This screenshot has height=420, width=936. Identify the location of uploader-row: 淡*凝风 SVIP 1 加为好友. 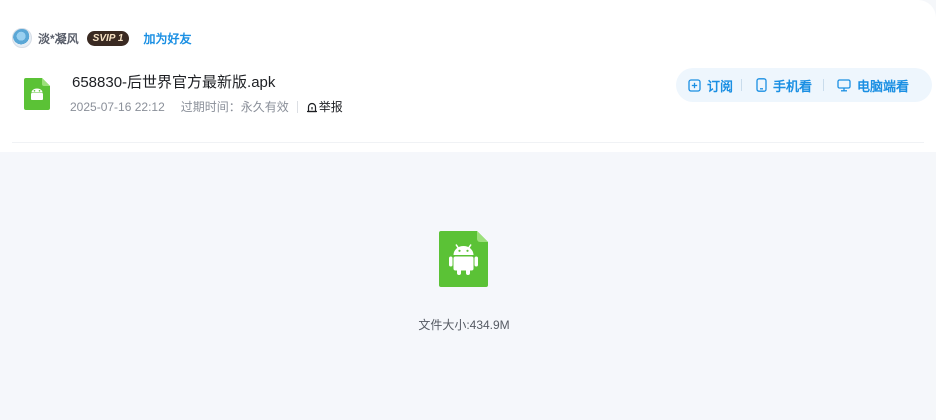
(101, 38).